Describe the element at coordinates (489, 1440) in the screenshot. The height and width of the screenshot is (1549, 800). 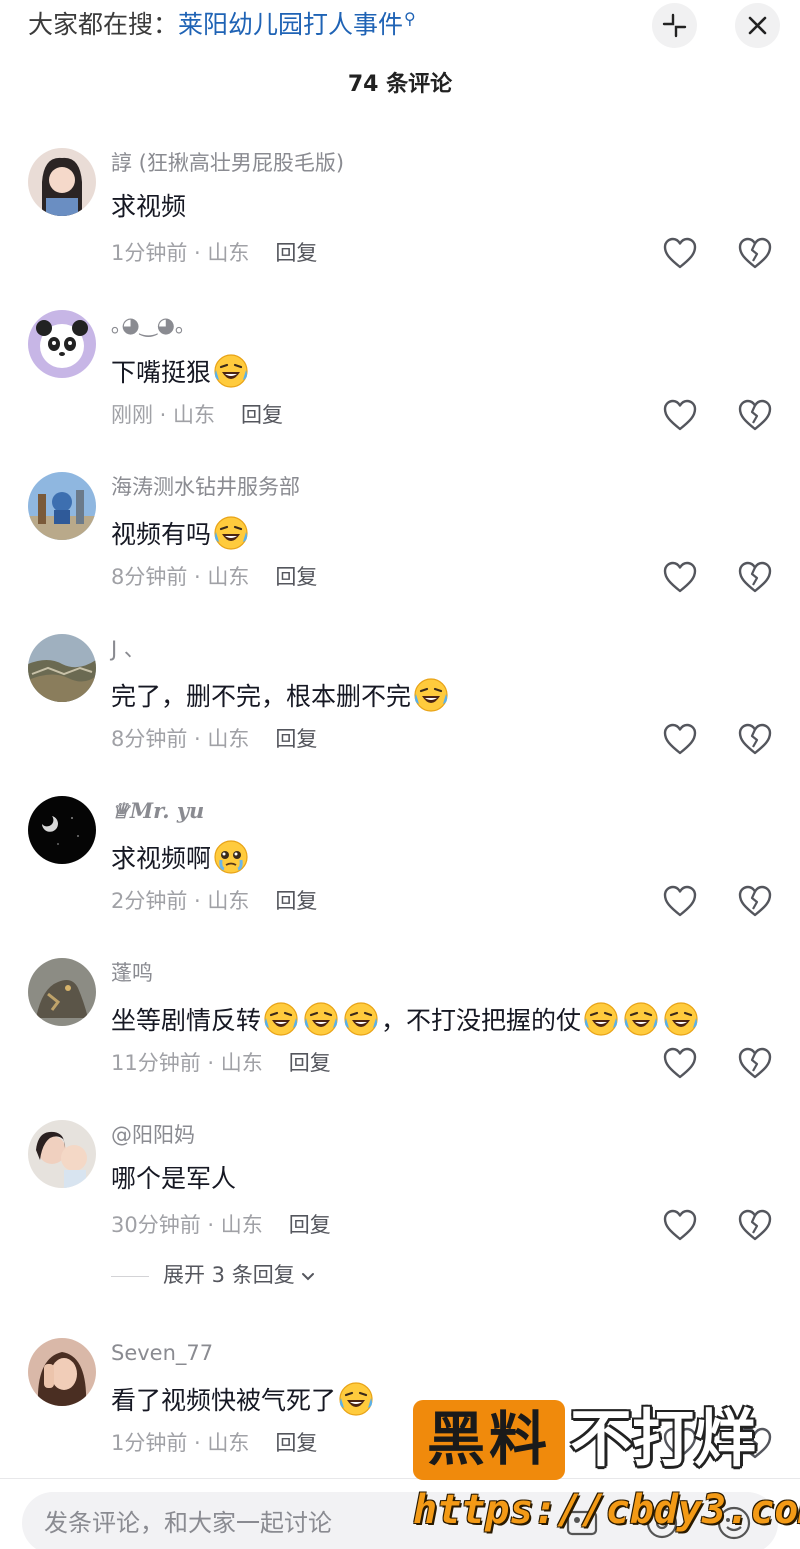
I see `watermark-logo-box: 黑料` at that location.